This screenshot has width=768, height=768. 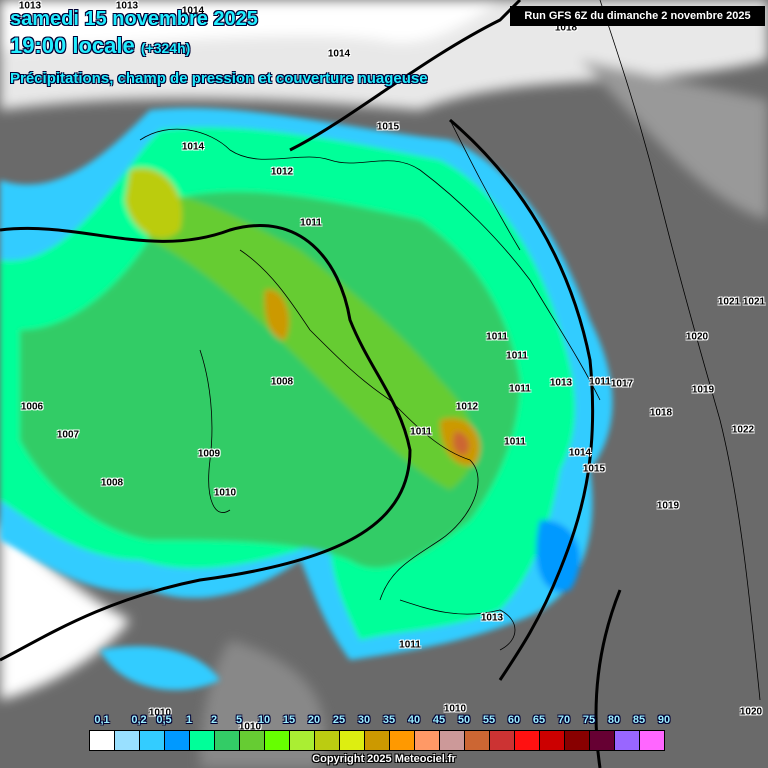 What do you see at coordinates (389, 720) in the screenshot?
I see `legend-label: 35` at bounding box center [389, 720].